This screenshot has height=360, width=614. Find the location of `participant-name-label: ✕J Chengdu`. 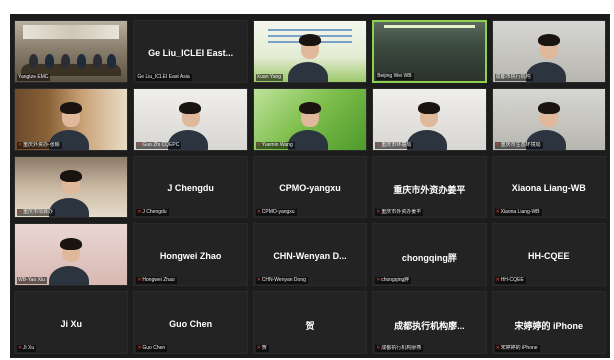

participant-name-label: ✕J Chengdu is located at coordinates (152, 213).